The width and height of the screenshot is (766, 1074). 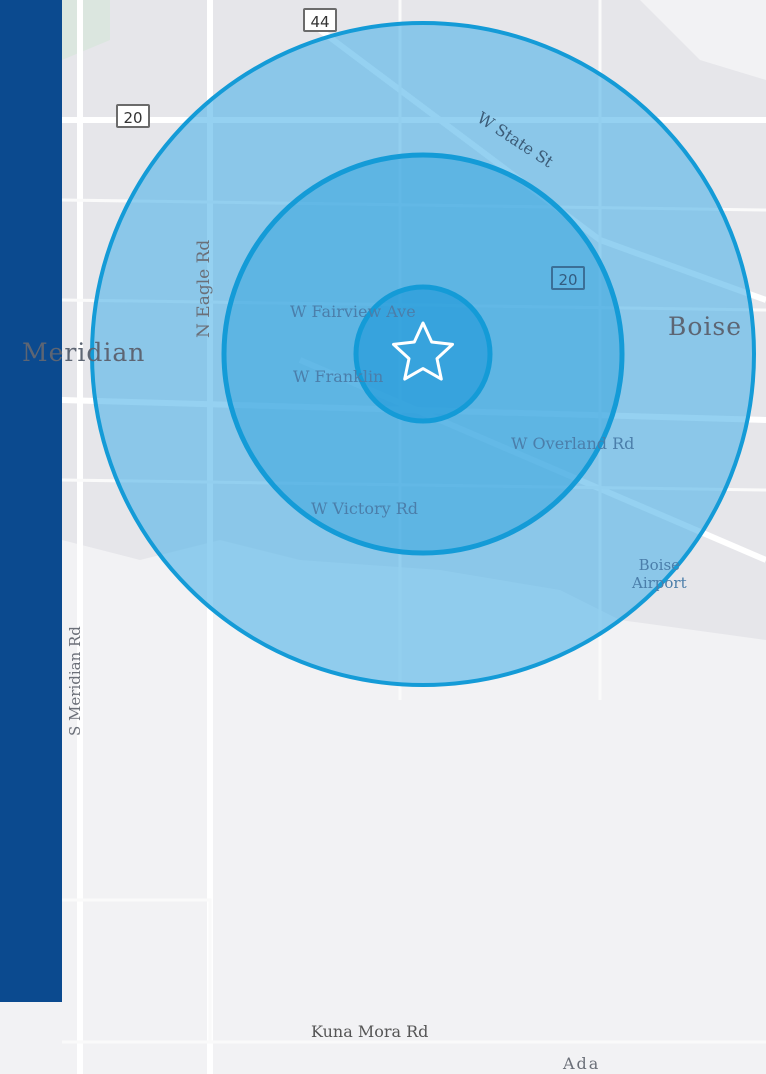 What do you see at coordinates (31, 501) in the screenshot?
I see `sidebar-panel` at bounding box center [31, 501].